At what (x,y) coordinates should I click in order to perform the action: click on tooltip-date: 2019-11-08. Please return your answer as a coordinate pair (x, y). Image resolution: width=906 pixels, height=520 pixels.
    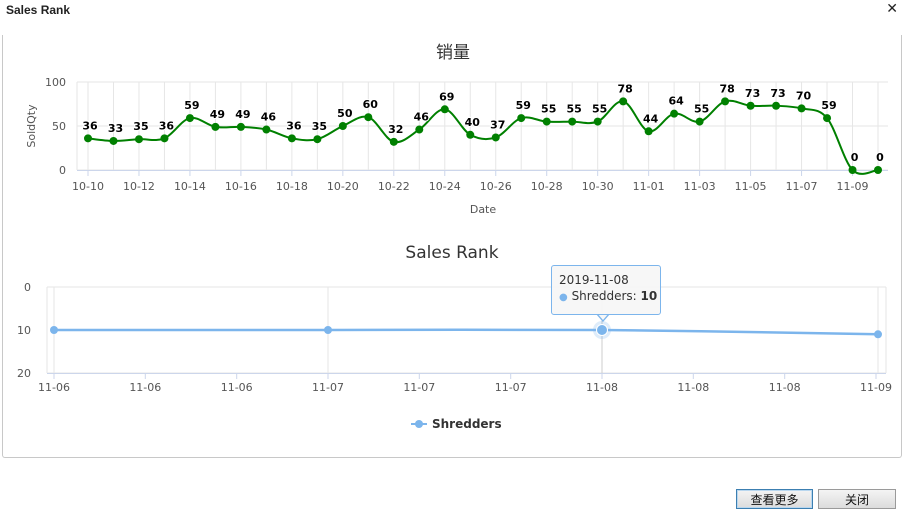
    Looking at the image, I should click on (594, 280).